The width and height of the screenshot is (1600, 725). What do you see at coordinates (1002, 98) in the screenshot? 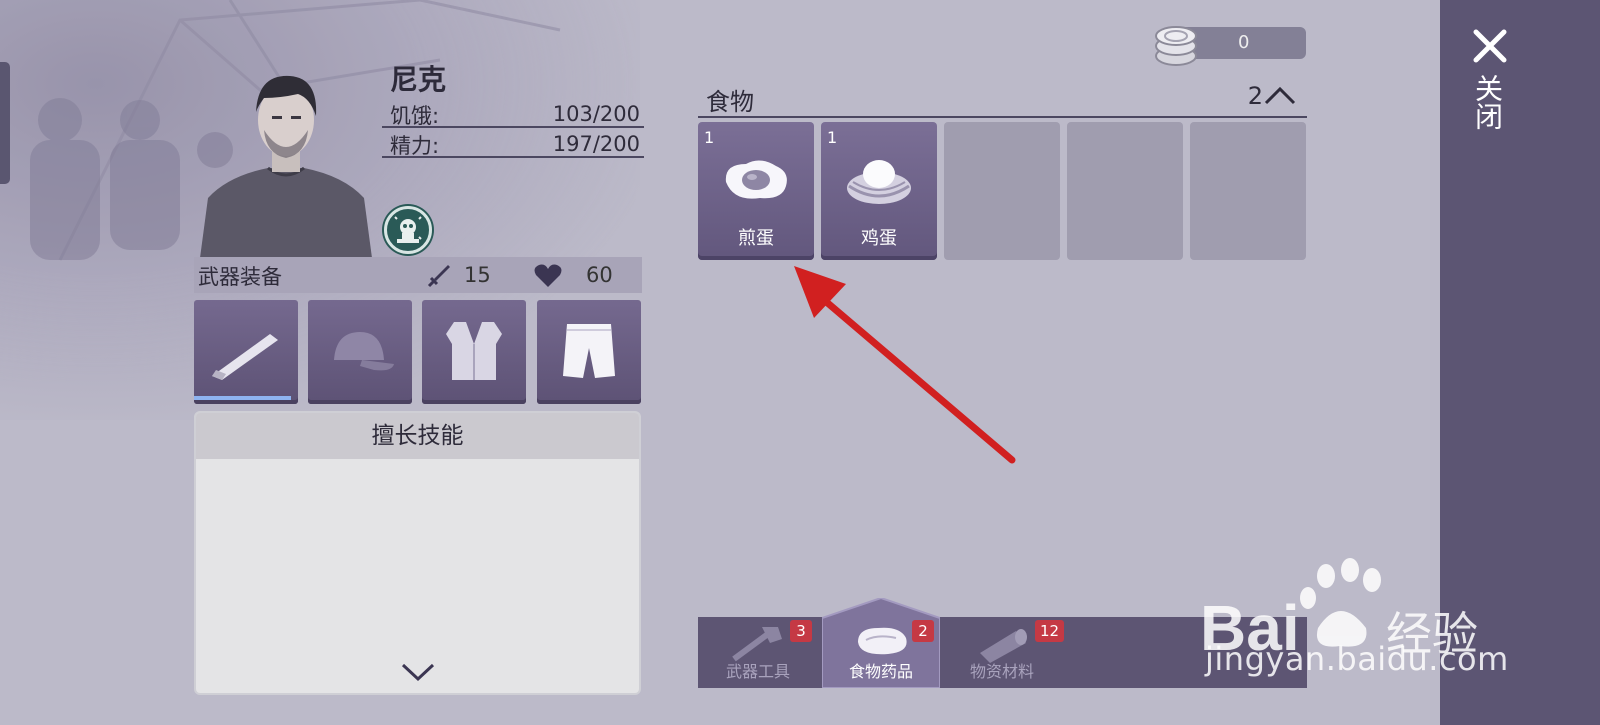
I see `food-section-header: 食物 2` at bounding box center [1002, 98].